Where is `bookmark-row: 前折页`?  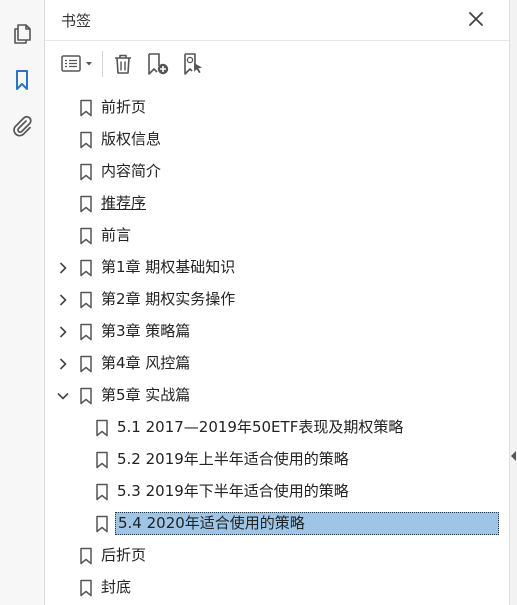
bookmark-row: 前折页 is located at coordinates (277, 108).